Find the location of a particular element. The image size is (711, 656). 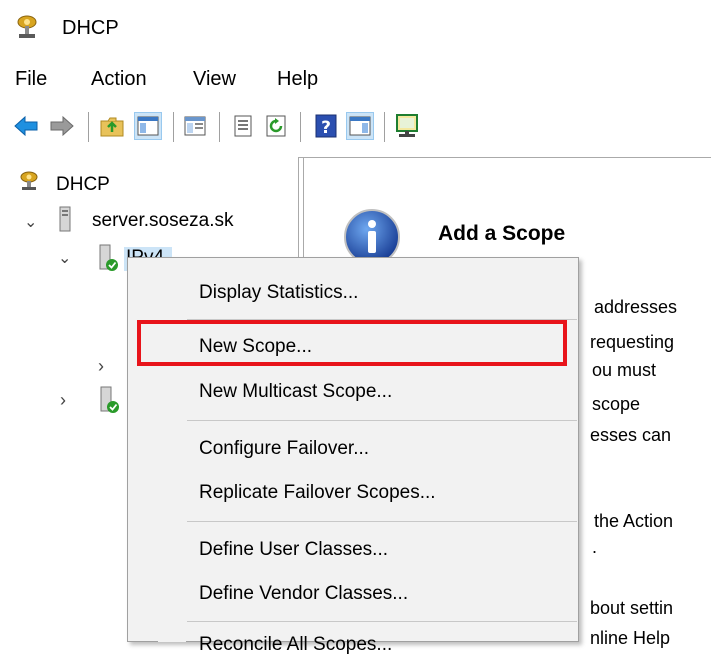

annotation-highlight-box is located at coordinates (352, 343).